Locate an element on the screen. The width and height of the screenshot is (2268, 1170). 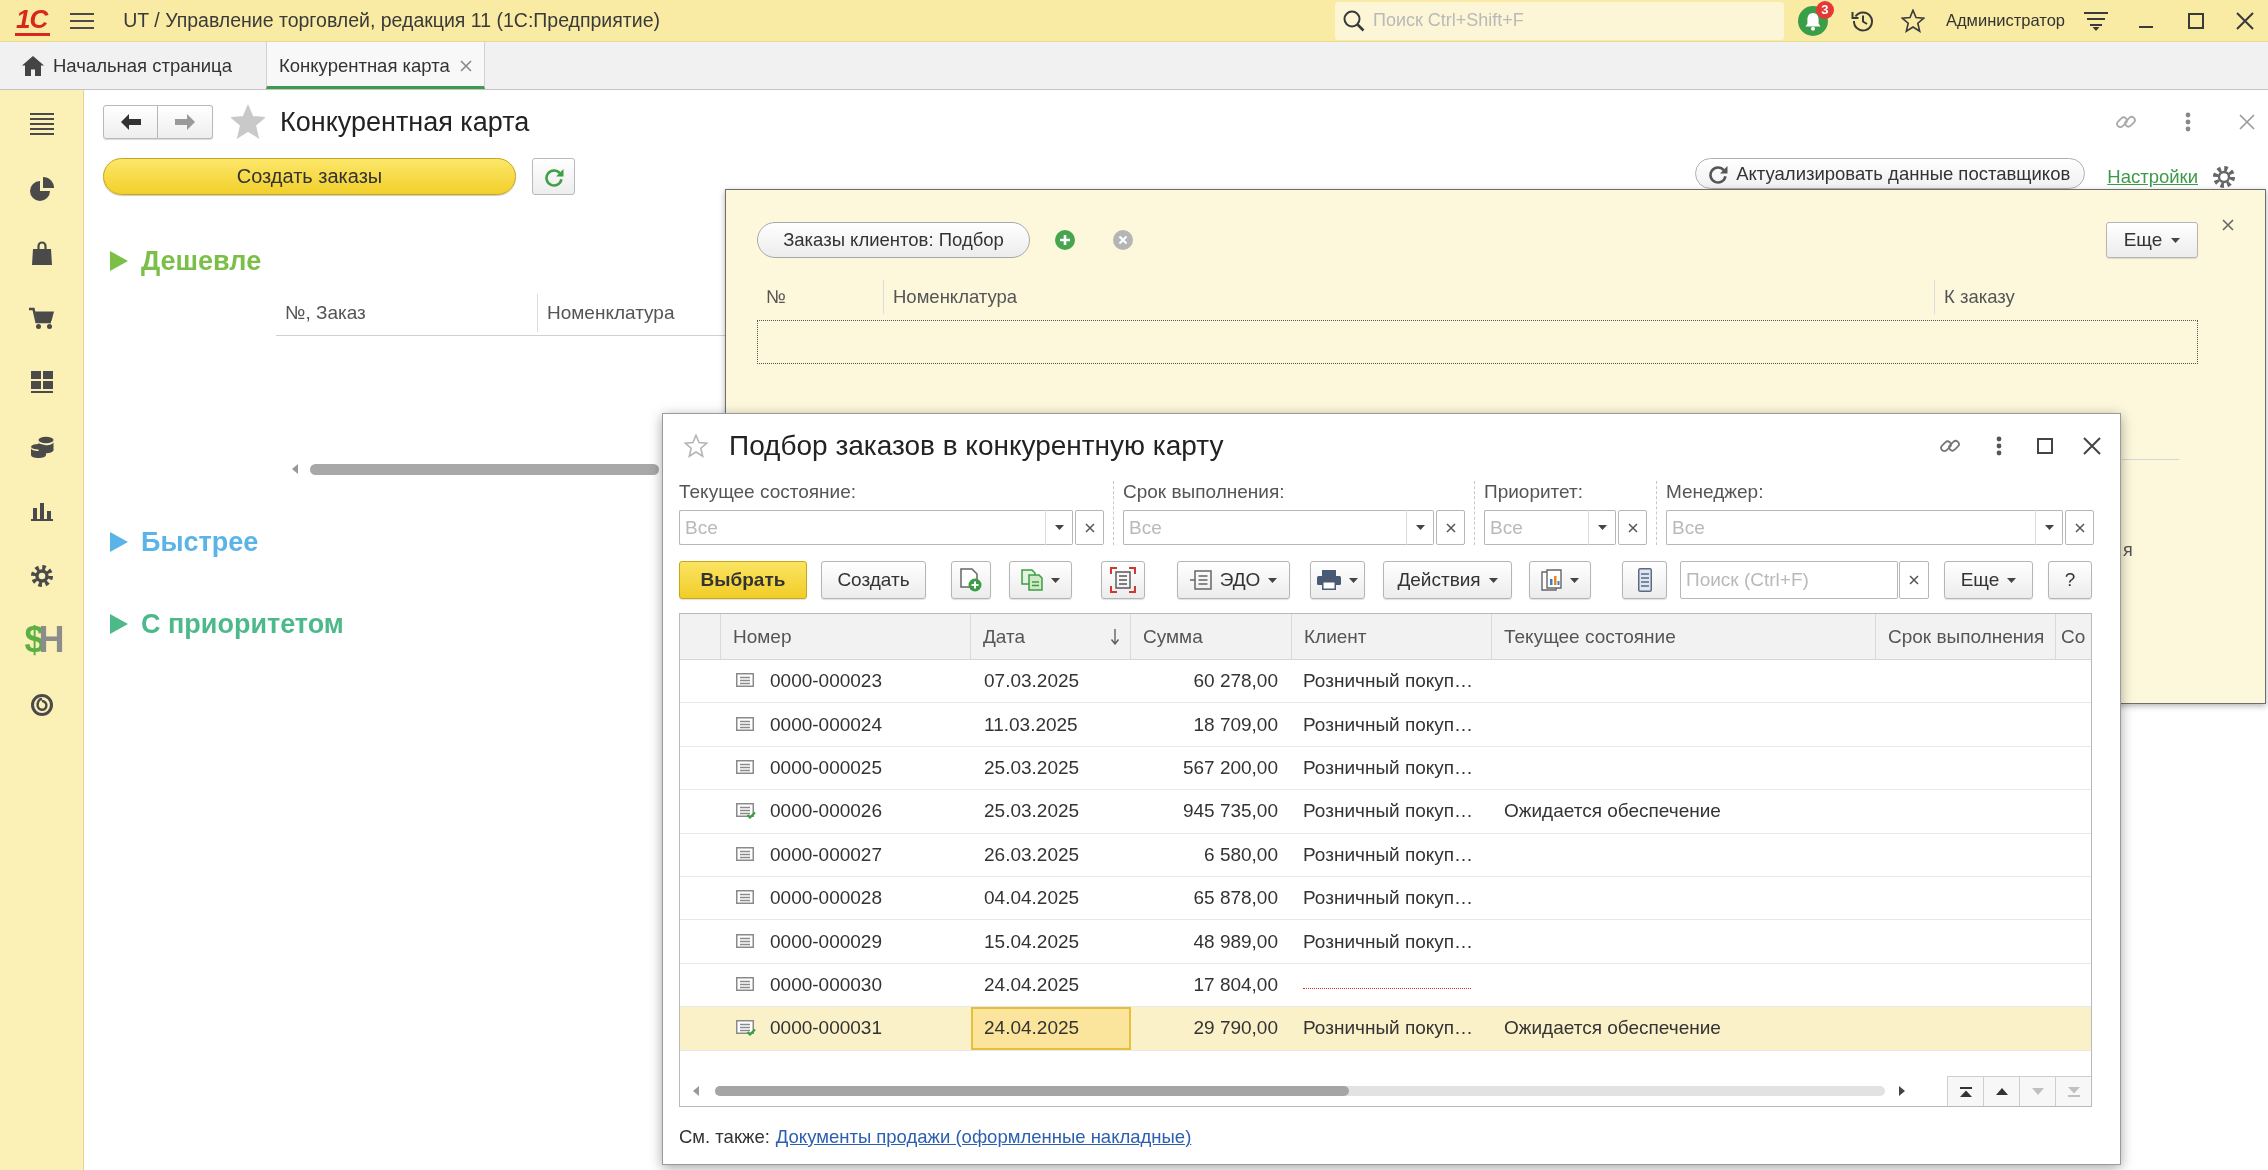
tab: Начальная страница is located at coordinates (133, 65).